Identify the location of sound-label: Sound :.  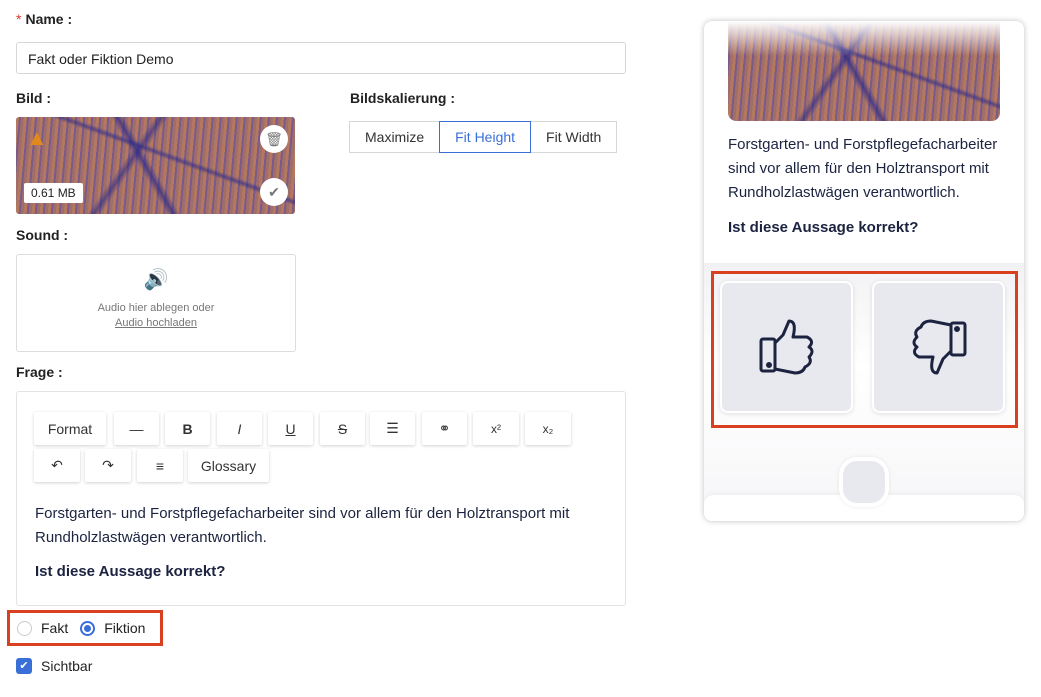
(42, 235).